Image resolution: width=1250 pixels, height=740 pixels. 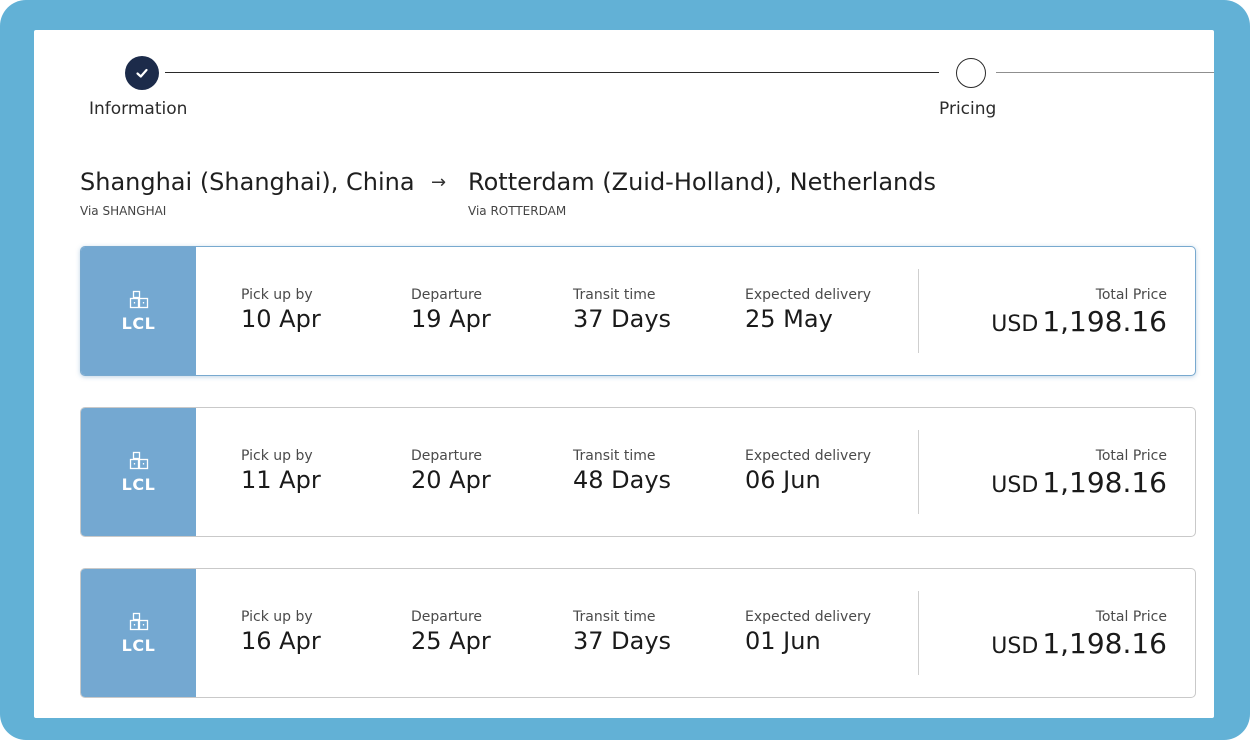 What do you see at coordinates (789, 319) in the screenshot?
I see `delivery-value: 25 May` at bounding box center [789, 319].